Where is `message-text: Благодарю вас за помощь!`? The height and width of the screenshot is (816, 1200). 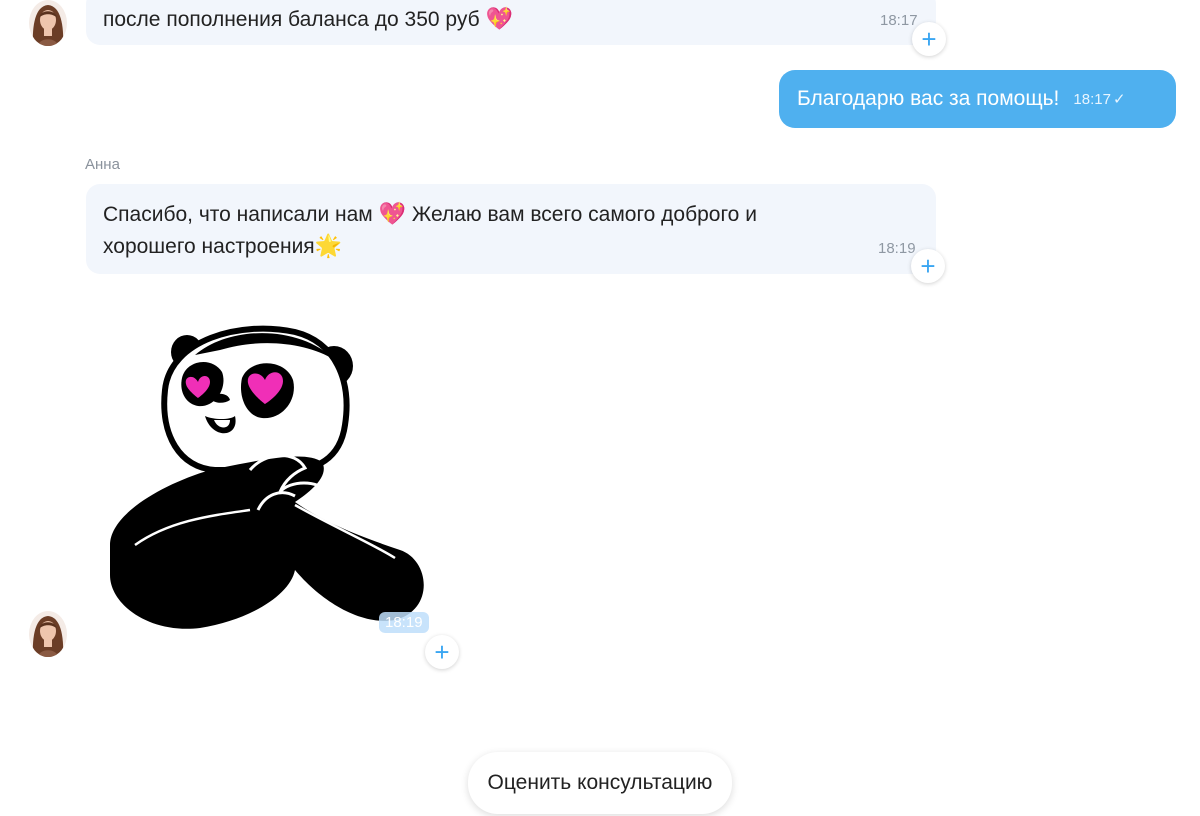
message-text: Благодарю вас за помощь! is located at coordinates (928, 98).